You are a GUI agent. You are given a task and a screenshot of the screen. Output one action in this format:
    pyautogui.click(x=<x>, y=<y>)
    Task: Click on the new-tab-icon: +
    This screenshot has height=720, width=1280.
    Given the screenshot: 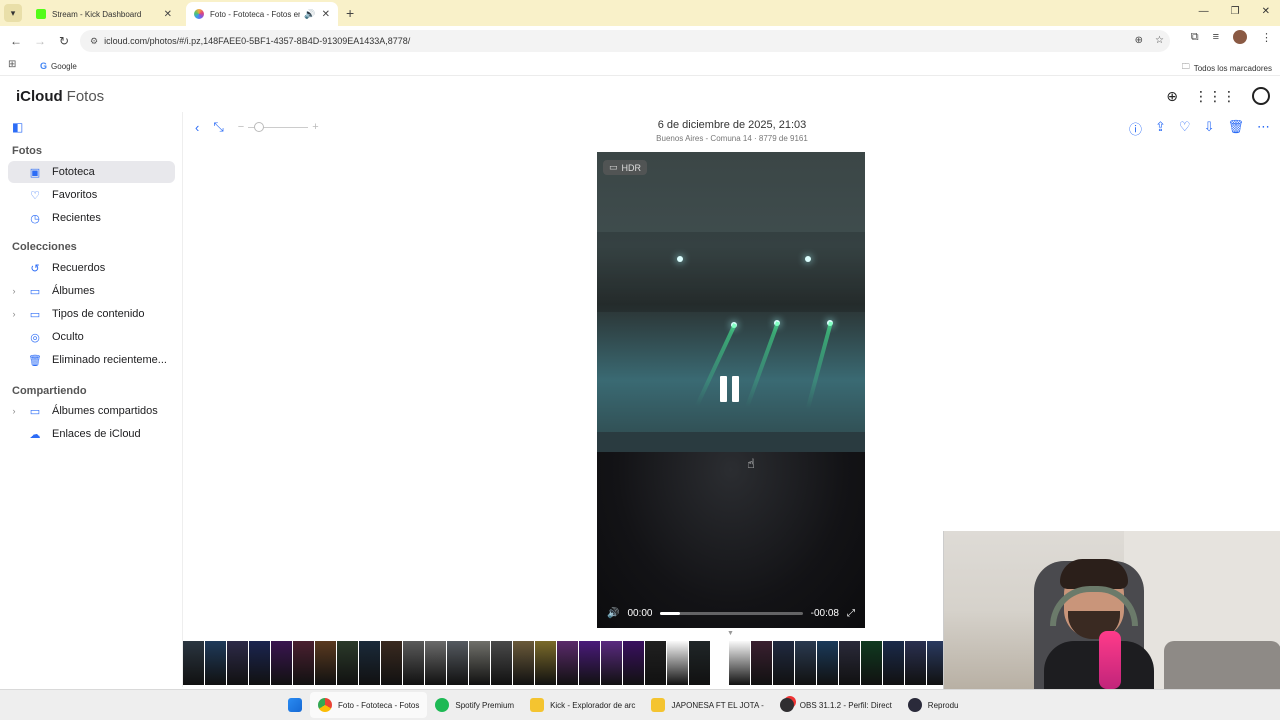 What is the action you would take?
    pyautogui.click(x=350, y=13)
    